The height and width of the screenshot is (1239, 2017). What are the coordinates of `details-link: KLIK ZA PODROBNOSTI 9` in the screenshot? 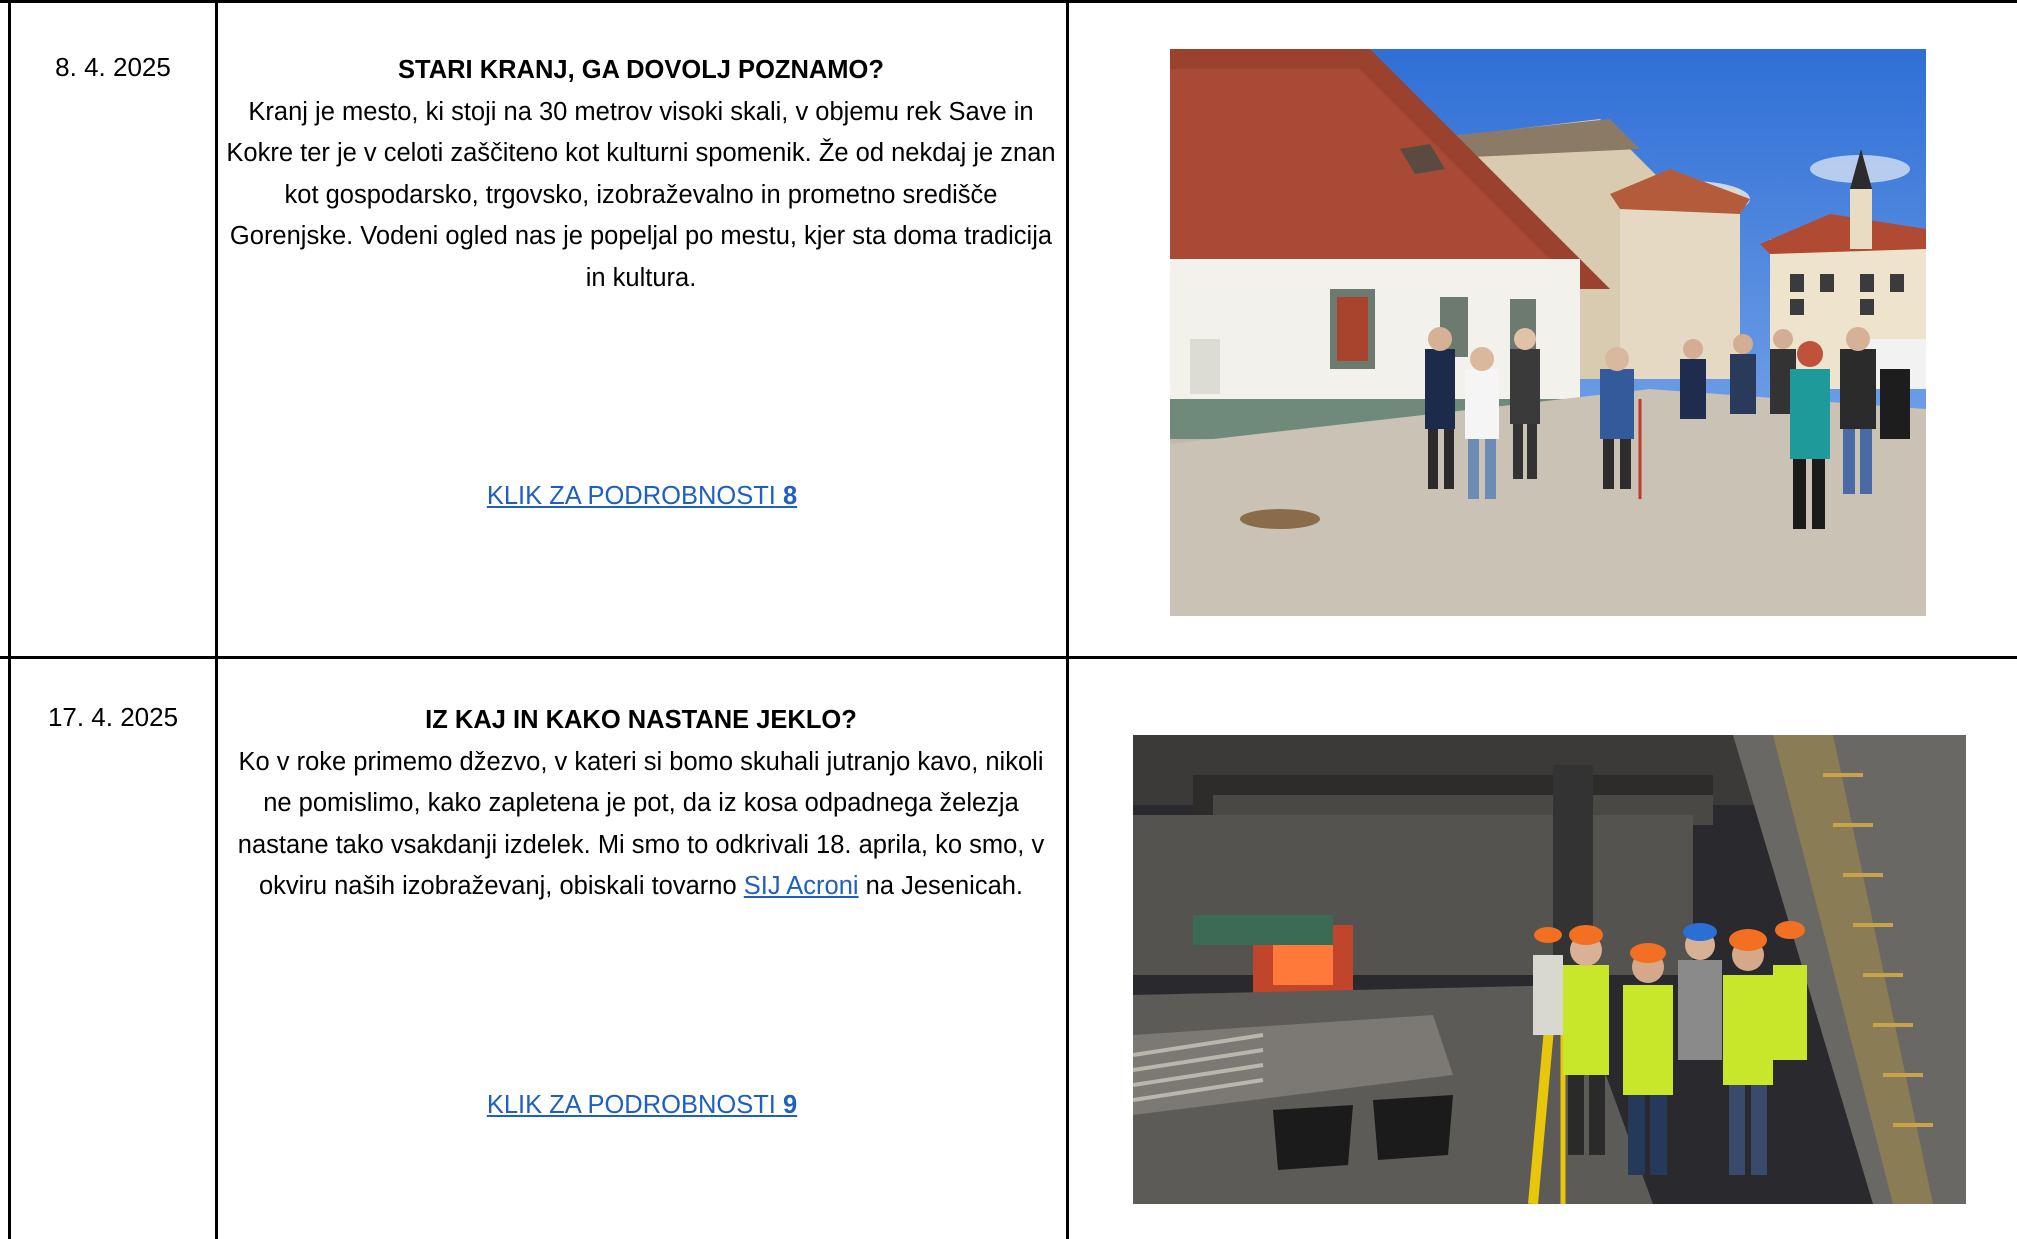 It's located at (642, 1105).